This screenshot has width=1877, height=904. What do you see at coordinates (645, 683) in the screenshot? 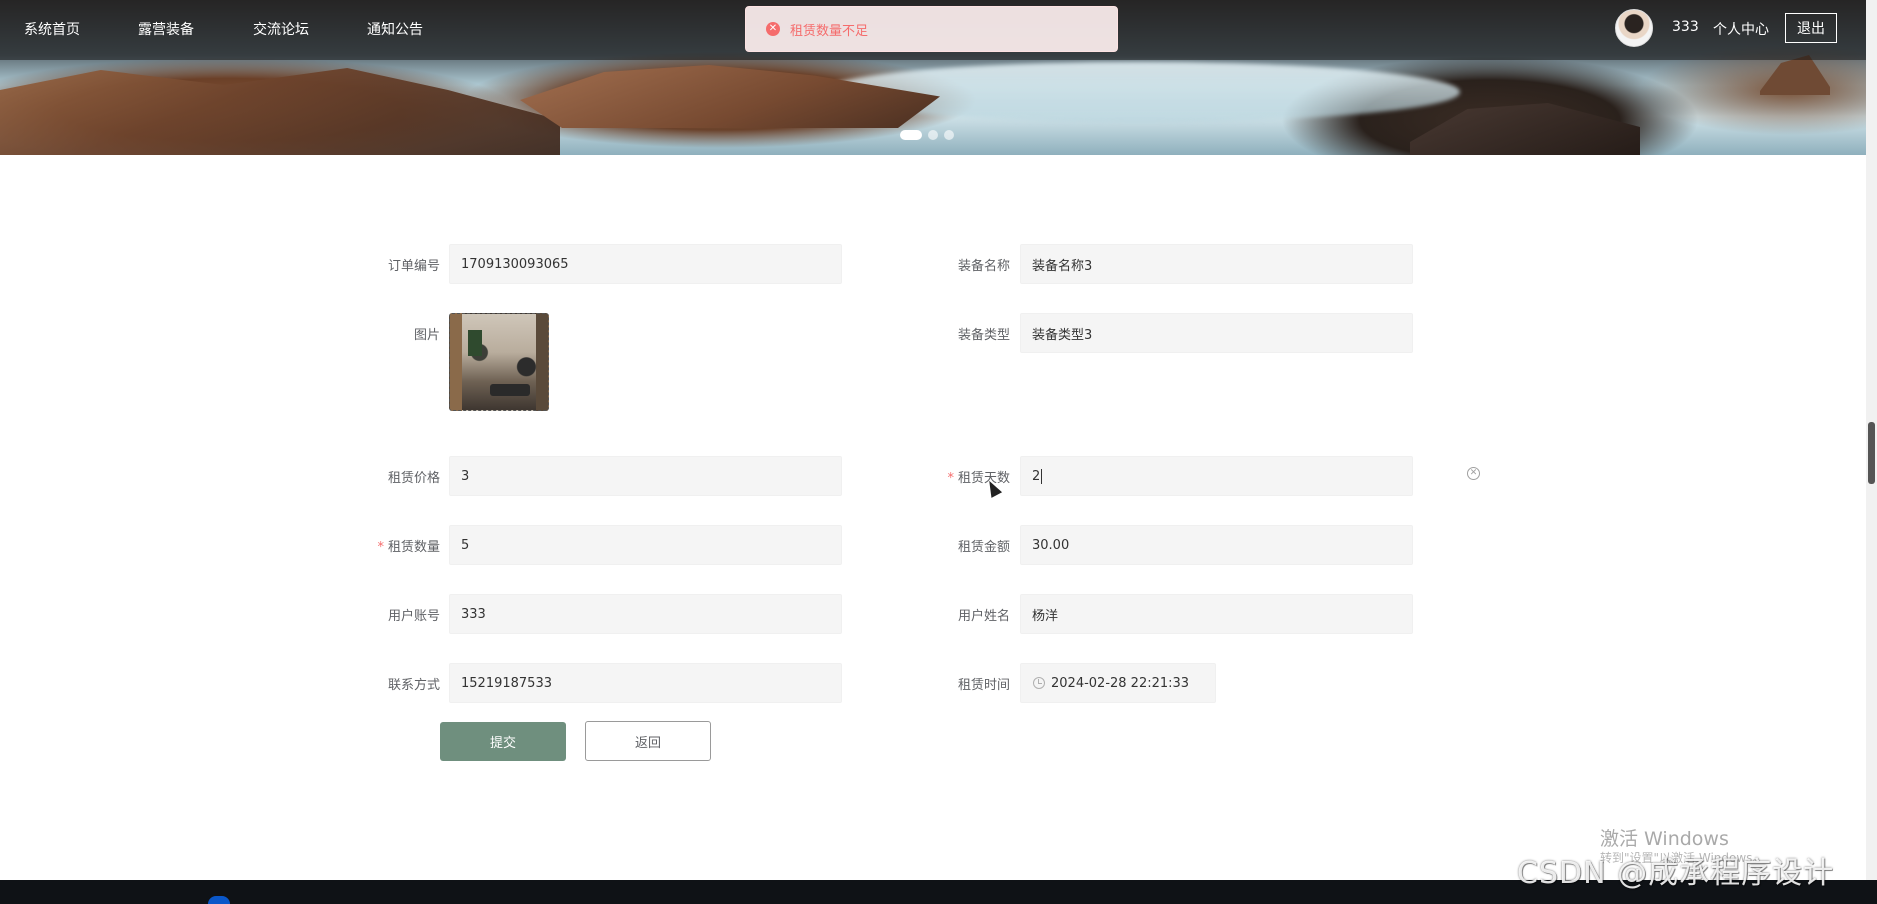
I see `contact-field: 15219187533` at bounding box center [645, 683].